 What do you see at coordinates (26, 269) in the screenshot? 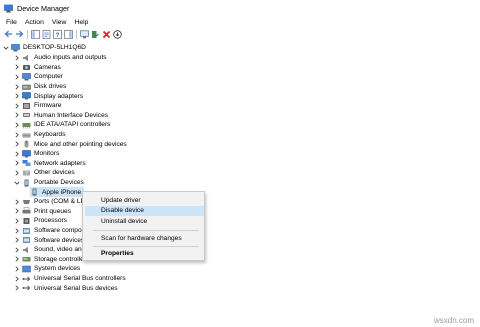
I see `system-icon` at bounding box center [26, 269].